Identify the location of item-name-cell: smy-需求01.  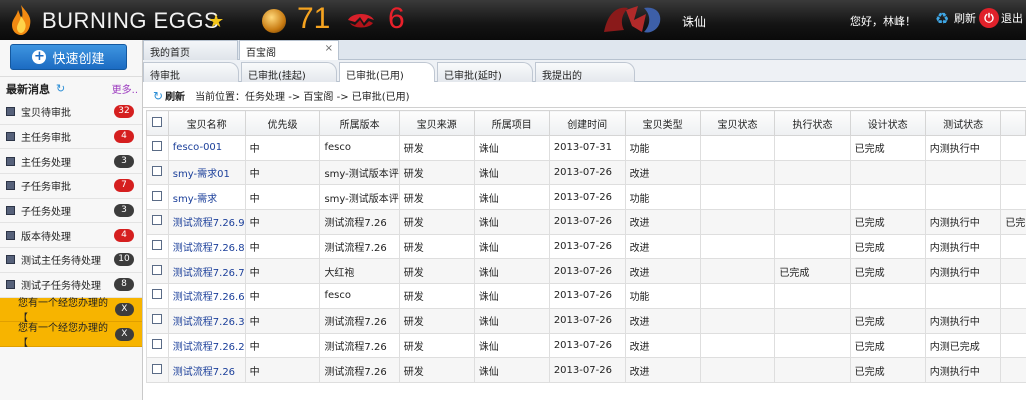
(206, 172).